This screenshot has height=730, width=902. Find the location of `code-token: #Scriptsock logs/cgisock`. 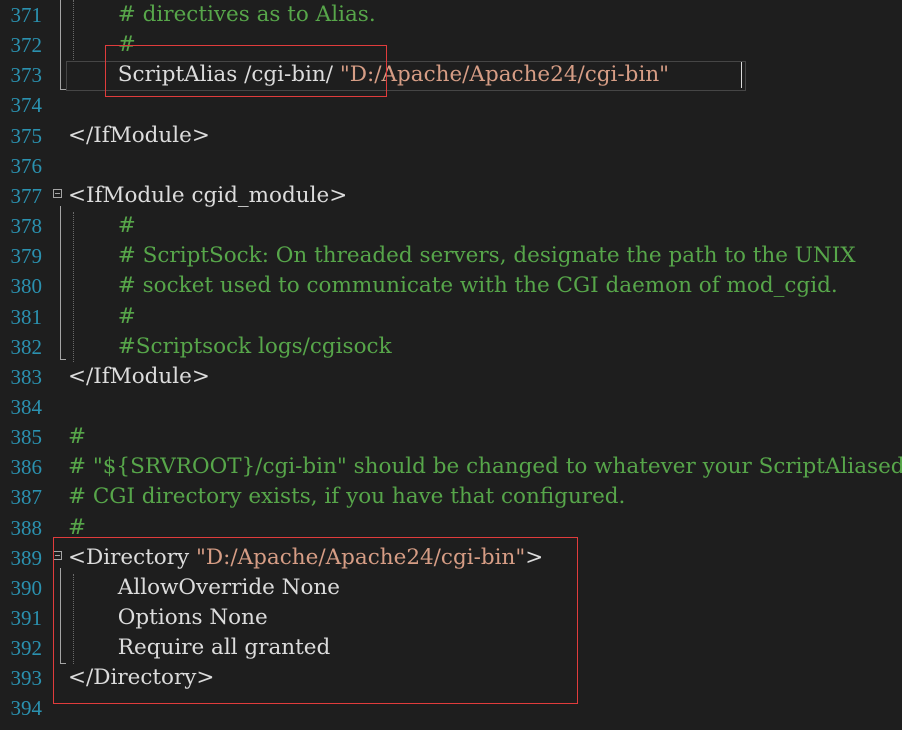

code-token: #Scriptsock logs/cgisock is located at coordinates (254, 346).